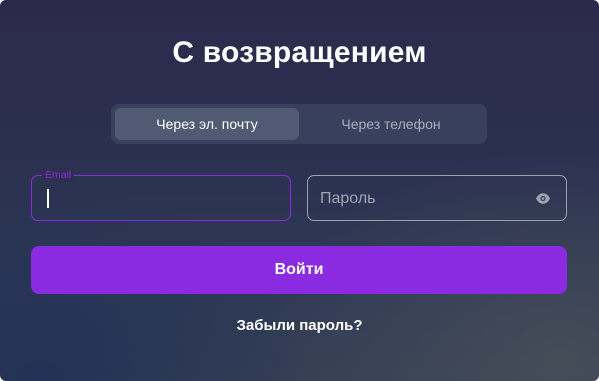 The width and height of the screenshot is (599, 381). Describe the element at coordinates (161, 194) in the screenshot. I see `email-field: Email` at that location.